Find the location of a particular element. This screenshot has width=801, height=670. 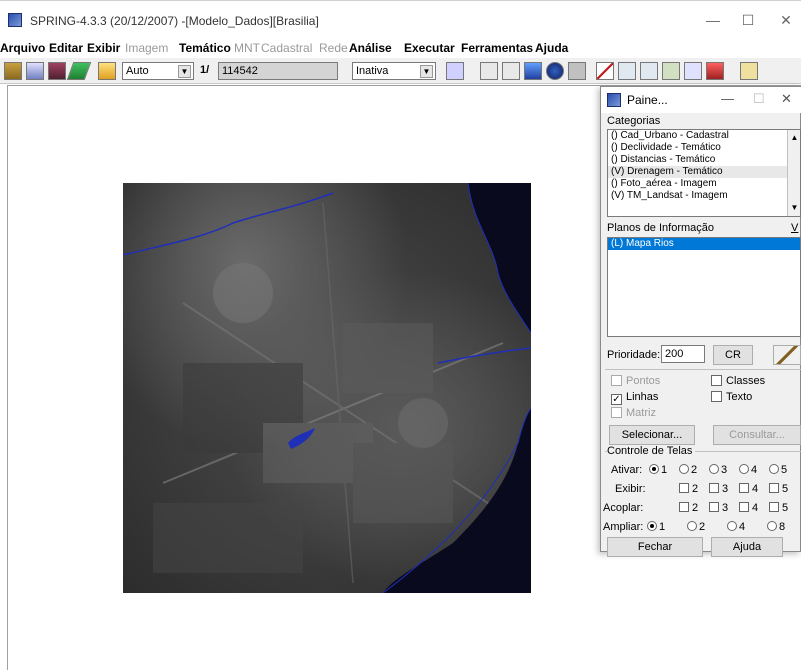

scroll-up-icon: ▲ is located at coordinates (794, 138).